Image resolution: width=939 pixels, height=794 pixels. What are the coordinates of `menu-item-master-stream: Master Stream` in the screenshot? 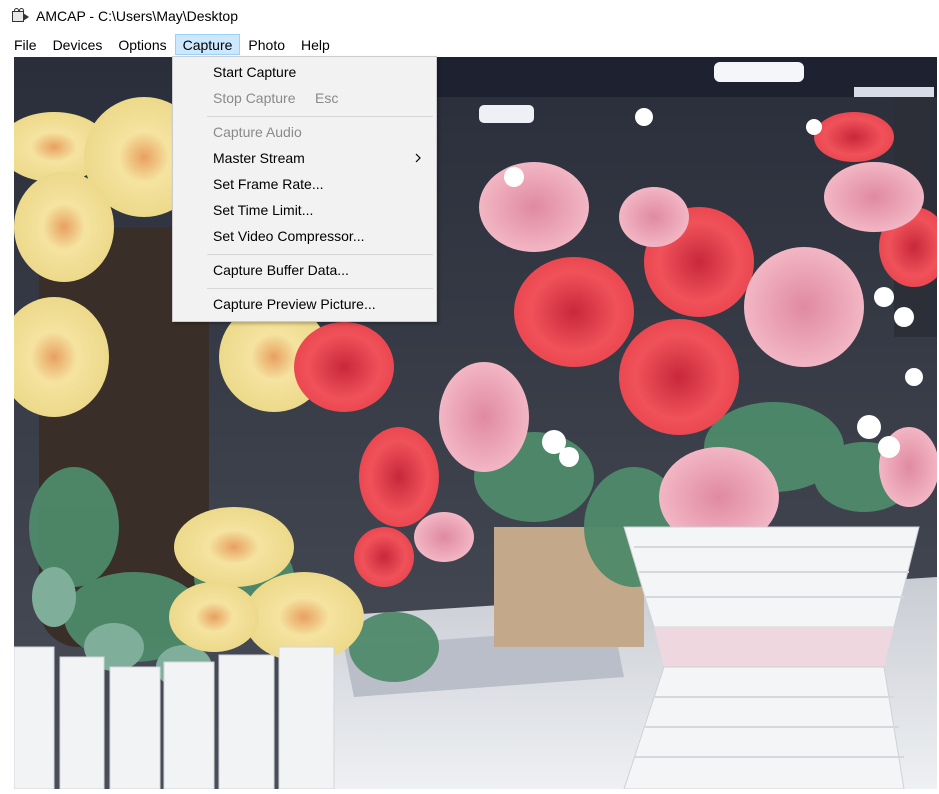 It's located at (304, 158).